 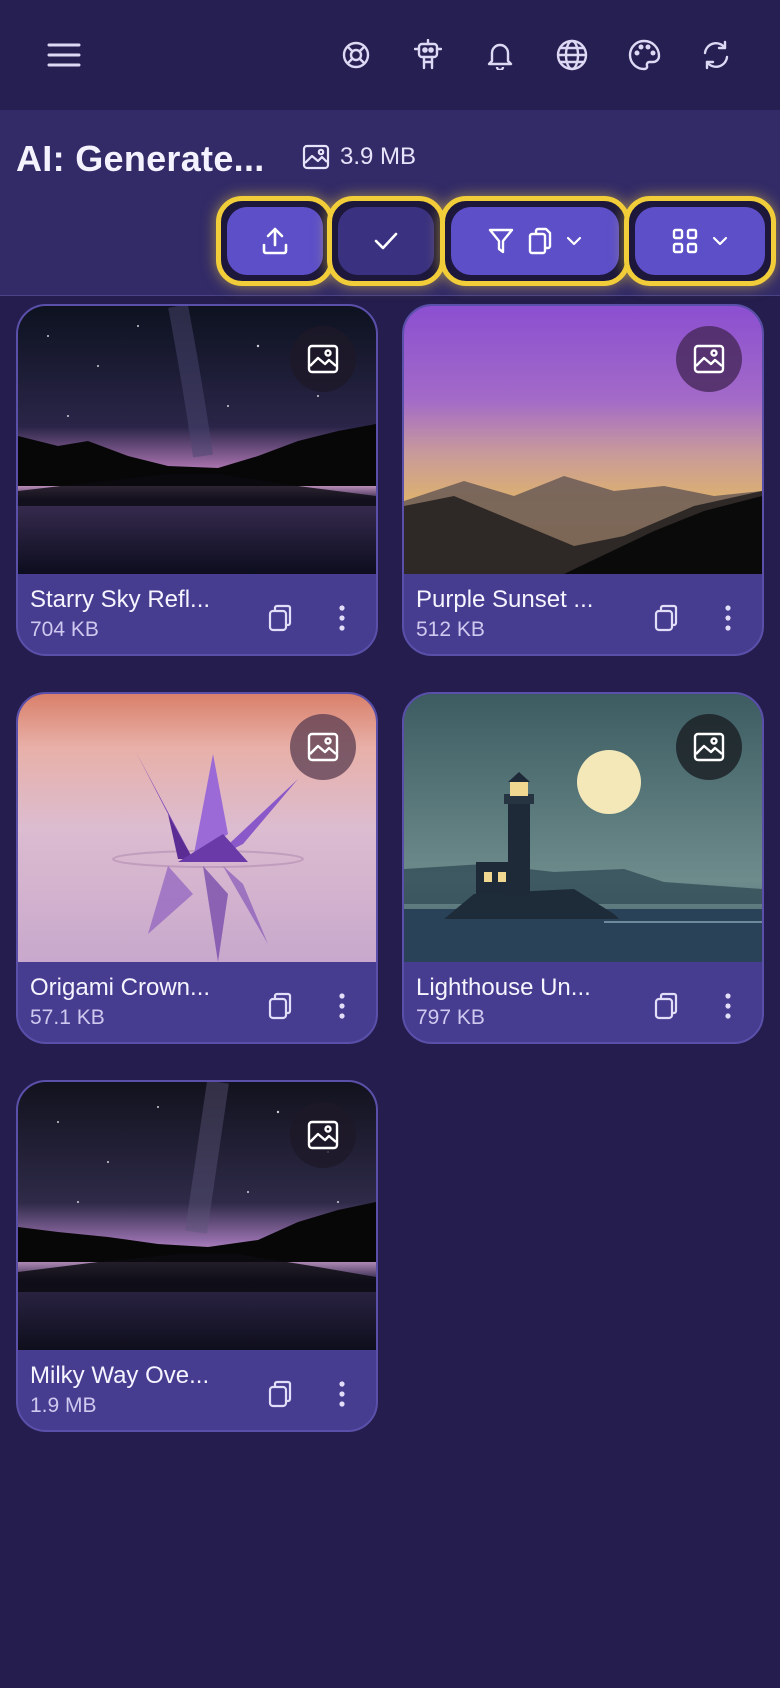 I want to click on upload-icon, so click(x=275, y=241).